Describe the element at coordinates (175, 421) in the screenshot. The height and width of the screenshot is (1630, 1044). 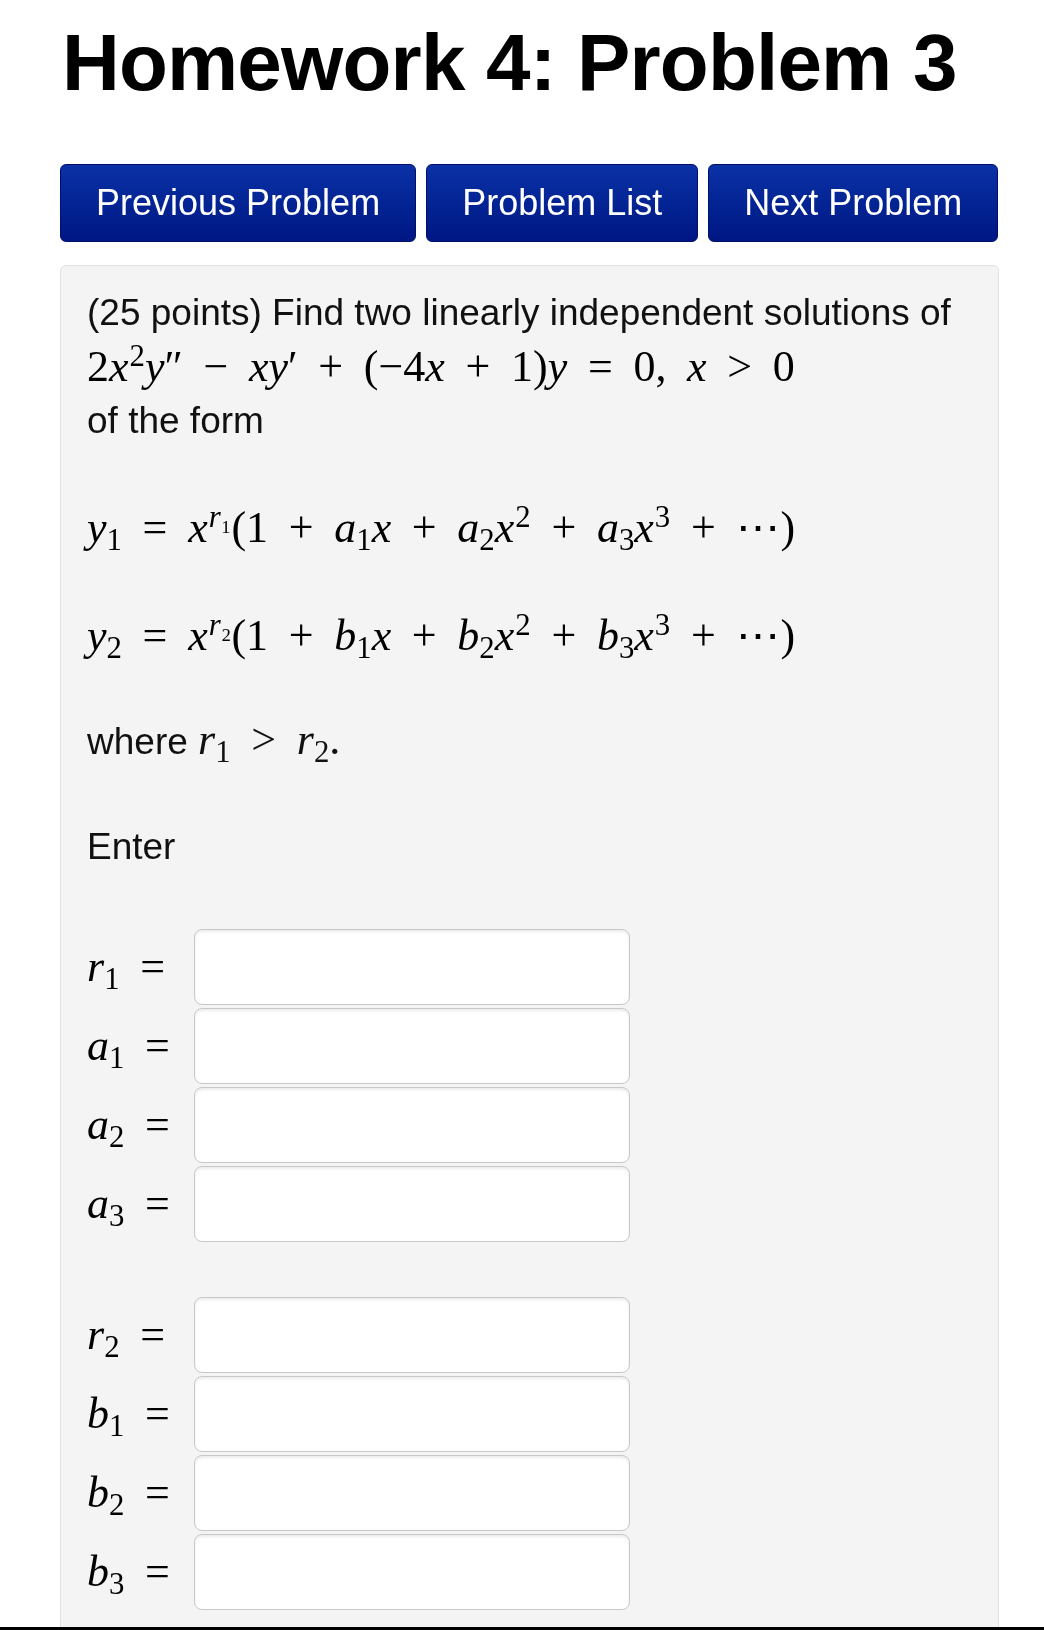
I see `problem-text: of the form` at that location.